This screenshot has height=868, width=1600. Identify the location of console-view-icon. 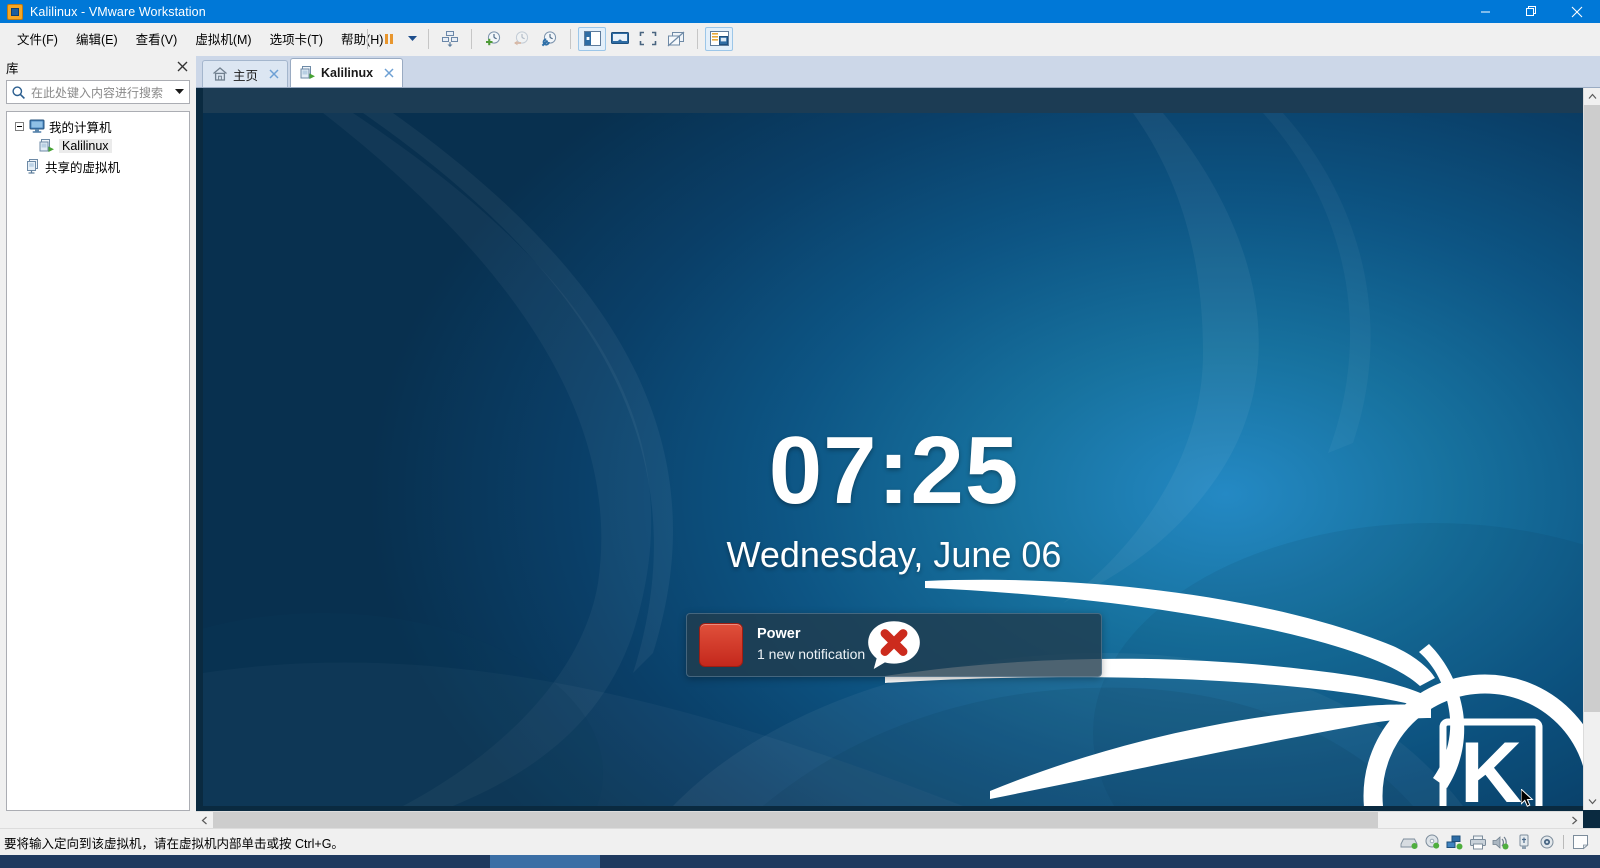
(719, 38).